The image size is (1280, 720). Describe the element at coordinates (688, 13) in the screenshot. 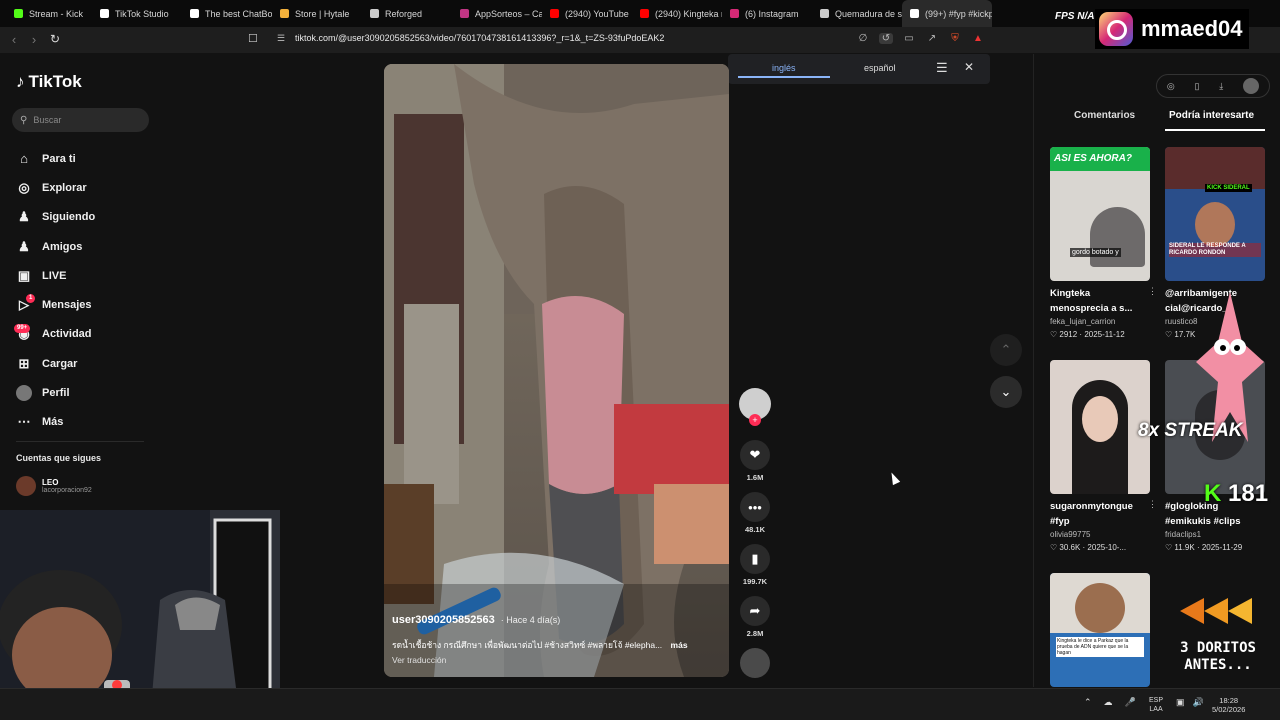

I see `tab-title: (2940) Kingteka m` at that location.